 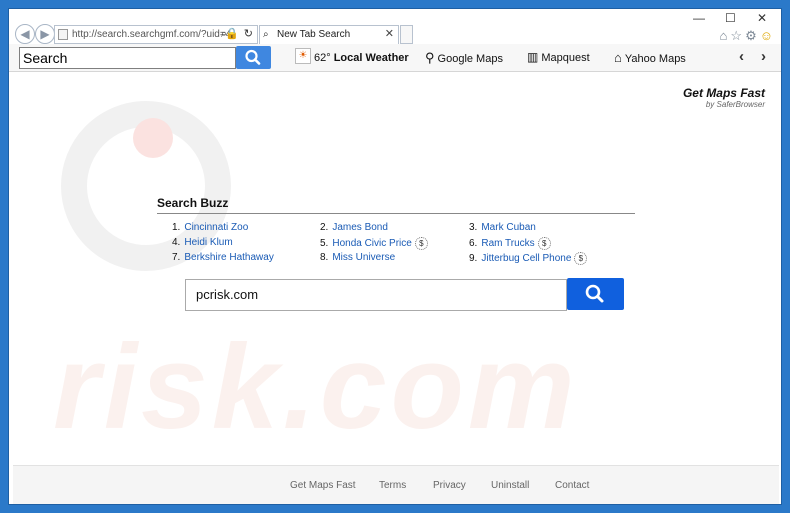 What do you see at coordinates (45, 34) in the screenshot?
I see `forward-arrow-icon: ▶` at bounding box center [45, 34].